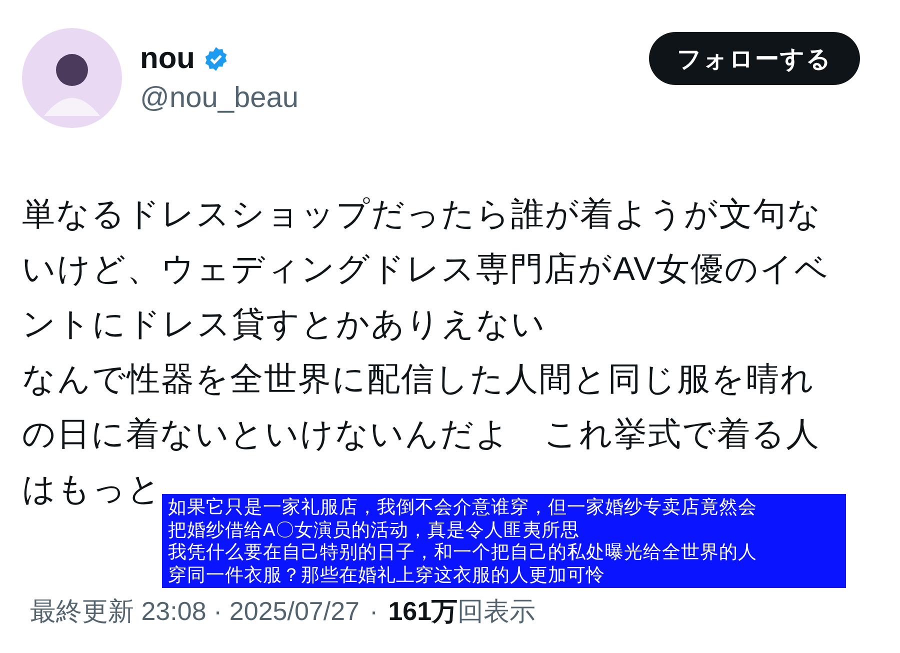  Describe the element at coordinates (422, 214) in the screenshot. I see `tweet-text: 単なるドレスショップだったら誰が着ようが文句な` at that location.